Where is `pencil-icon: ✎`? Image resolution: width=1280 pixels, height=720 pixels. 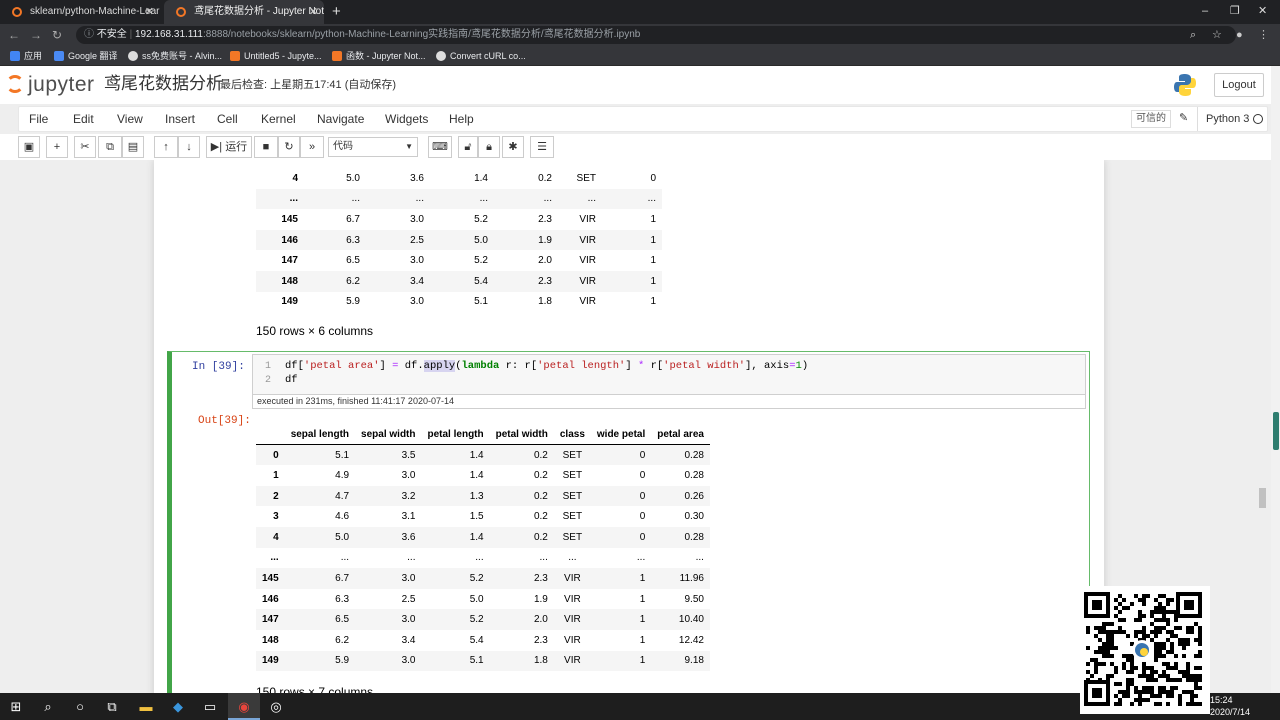
pencil-icon: ✎ is located at coordinates (1183, 117).